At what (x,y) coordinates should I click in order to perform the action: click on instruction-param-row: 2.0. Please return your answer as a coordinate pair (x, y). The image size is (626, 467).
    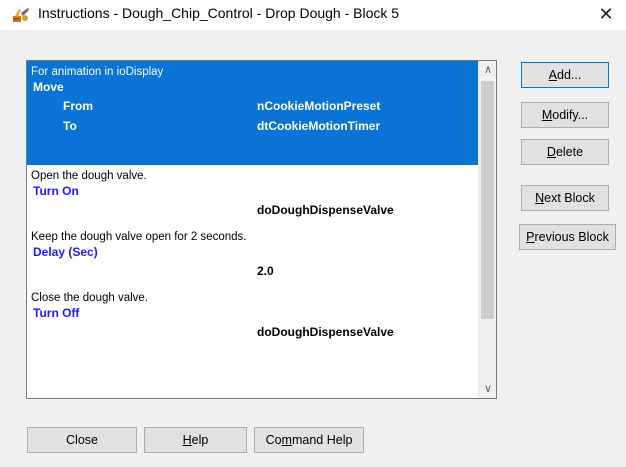
    Looking at the image, I should click on (252, 271).